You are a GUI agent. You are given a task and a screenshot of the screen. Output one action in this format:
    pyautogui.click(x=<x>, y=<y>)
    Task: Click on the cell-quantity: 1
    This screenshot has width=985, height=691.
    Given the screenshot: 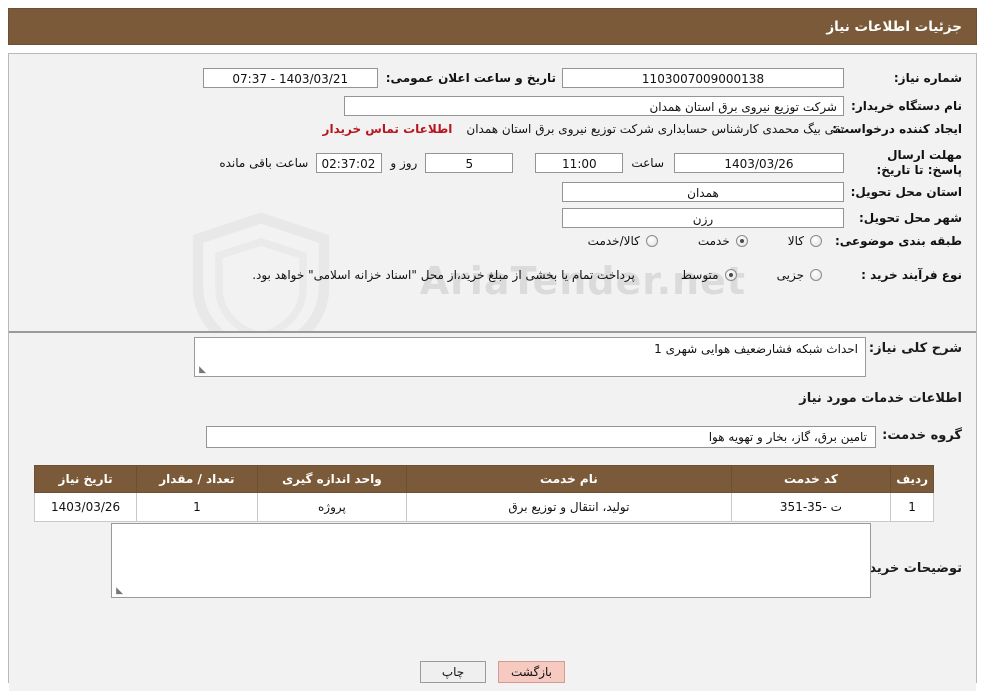 What is the action you would take?
    pyautogui.click(x=197, y=507)
    